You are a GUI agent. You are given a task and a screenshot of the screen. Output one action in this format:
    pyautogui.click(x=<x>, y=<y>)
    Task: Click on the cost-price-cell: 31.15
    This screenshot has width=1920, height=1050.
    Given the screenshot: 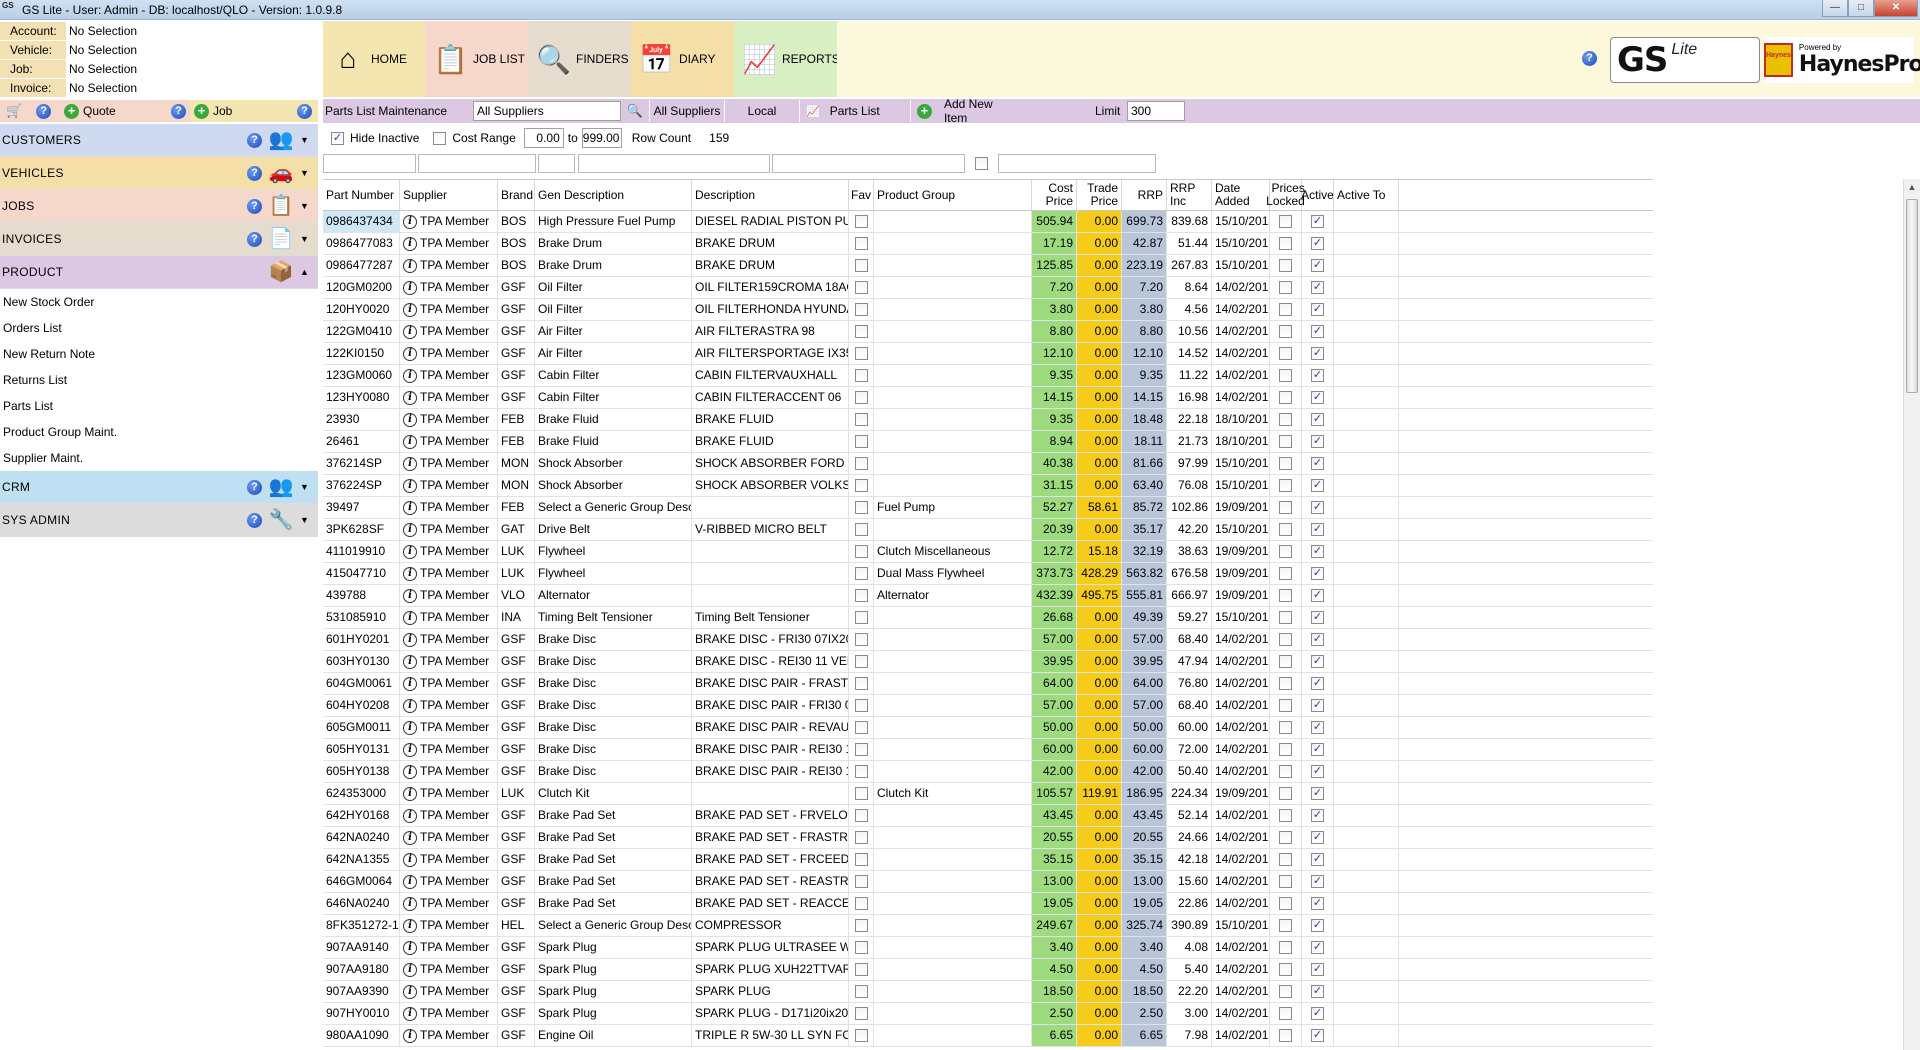 What is the action you would take?
    pyautogui.click(x=1054, y=485)
    